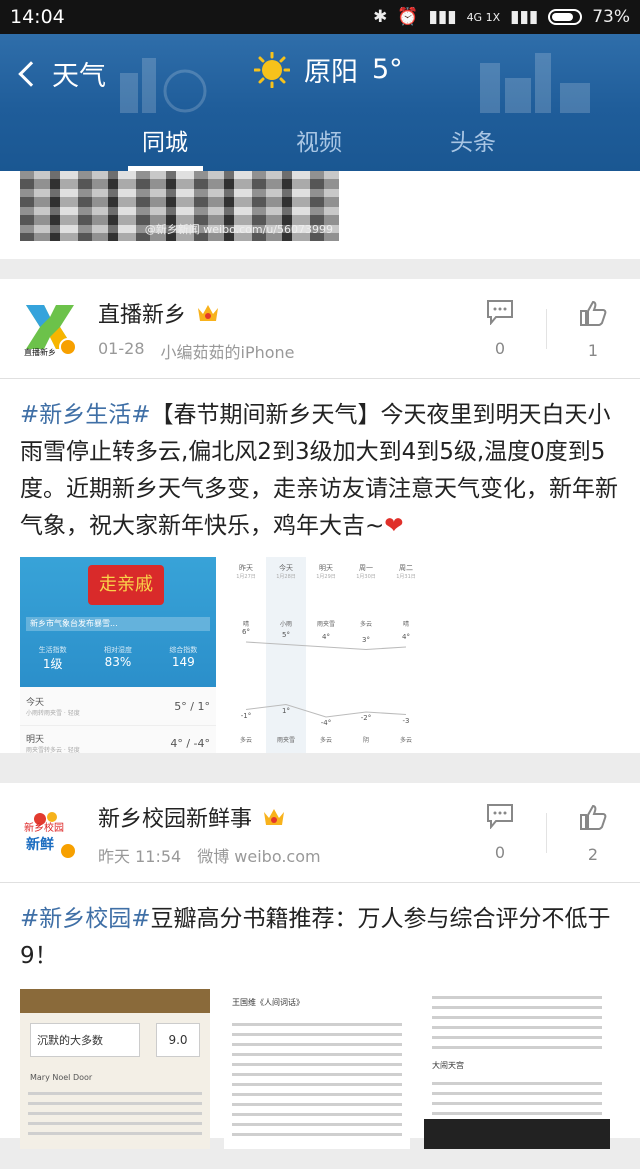  Describe the element at coordinates (268, 1002) in the screenshot. I see `book-caption-2: 王国维《人间词话》` at that location.